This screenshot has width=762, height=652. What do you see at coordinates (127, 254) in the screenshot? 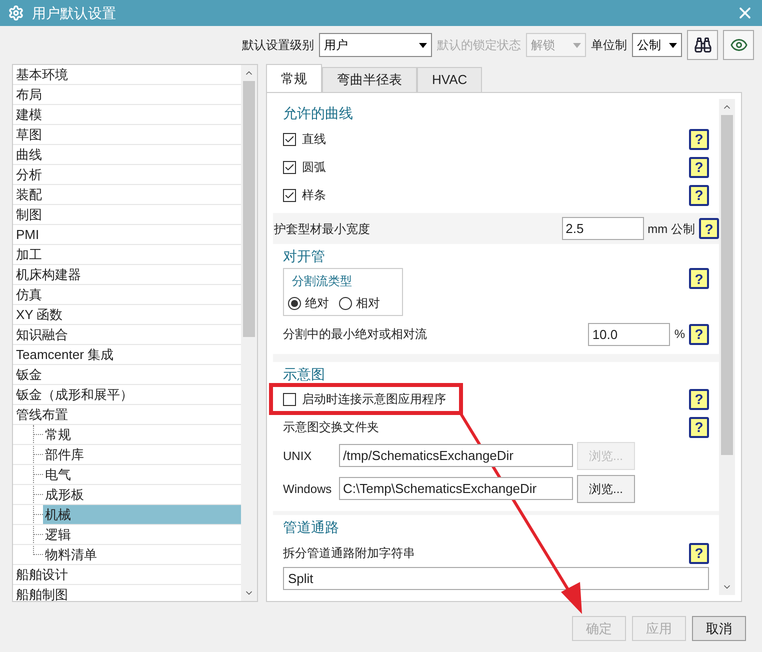
I see `category-item: 加工` at bounding box center [127, 254].